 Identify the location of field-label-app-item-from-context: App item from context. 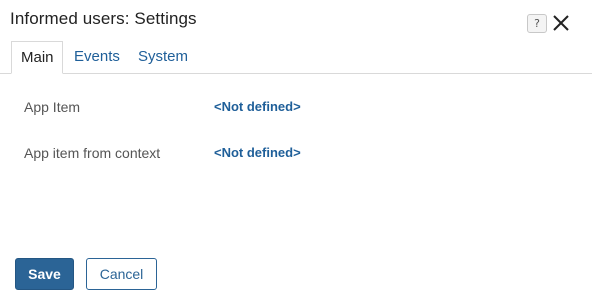
(92, 153).